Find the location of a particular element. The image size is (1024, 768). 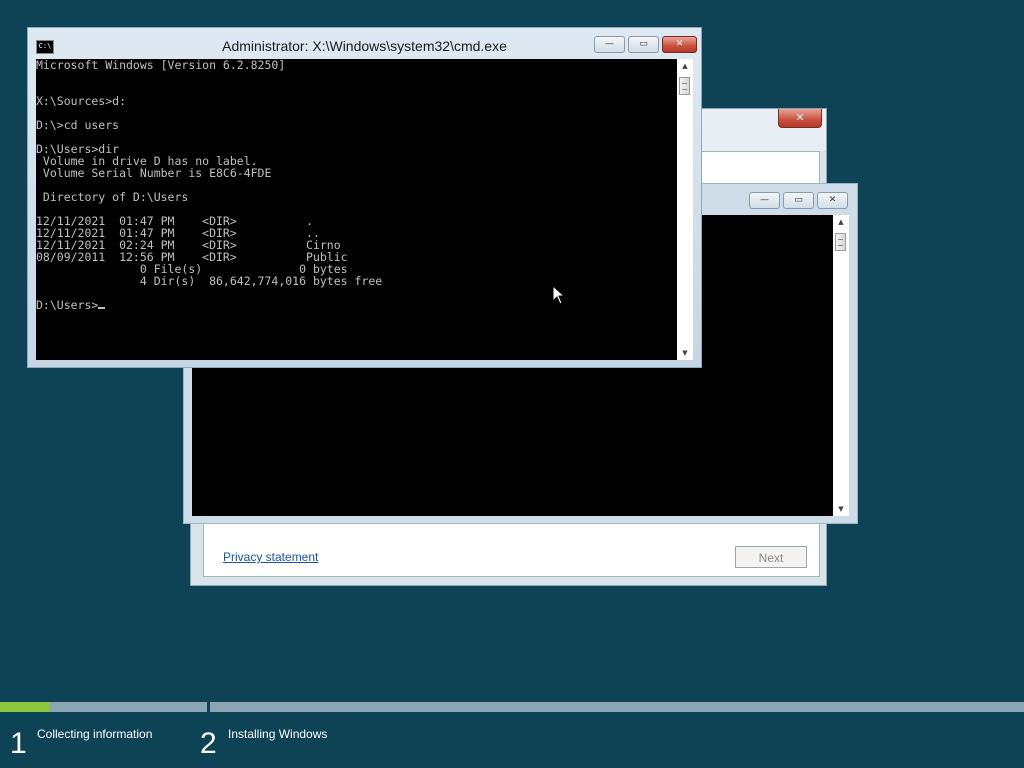

text-cursor is located at coordinates (102, 308).